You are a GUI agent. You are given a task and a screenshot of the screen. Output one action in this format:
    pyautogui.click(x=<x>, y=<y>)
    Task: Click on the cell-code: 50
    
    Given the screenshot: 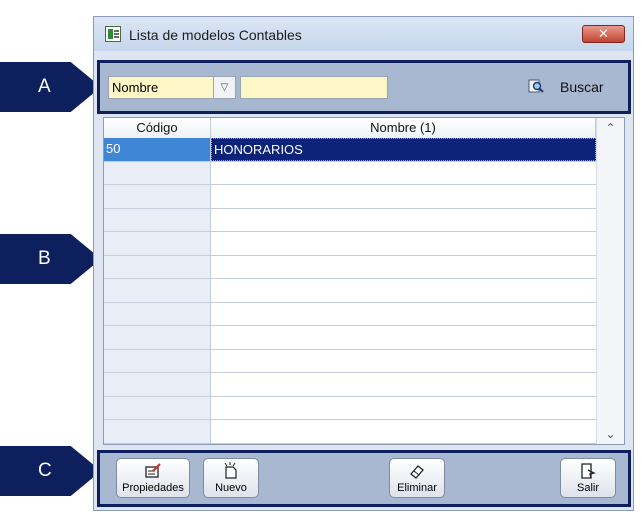 What is the action you would take?
    pyautogui.click(x=157, y=149)
    